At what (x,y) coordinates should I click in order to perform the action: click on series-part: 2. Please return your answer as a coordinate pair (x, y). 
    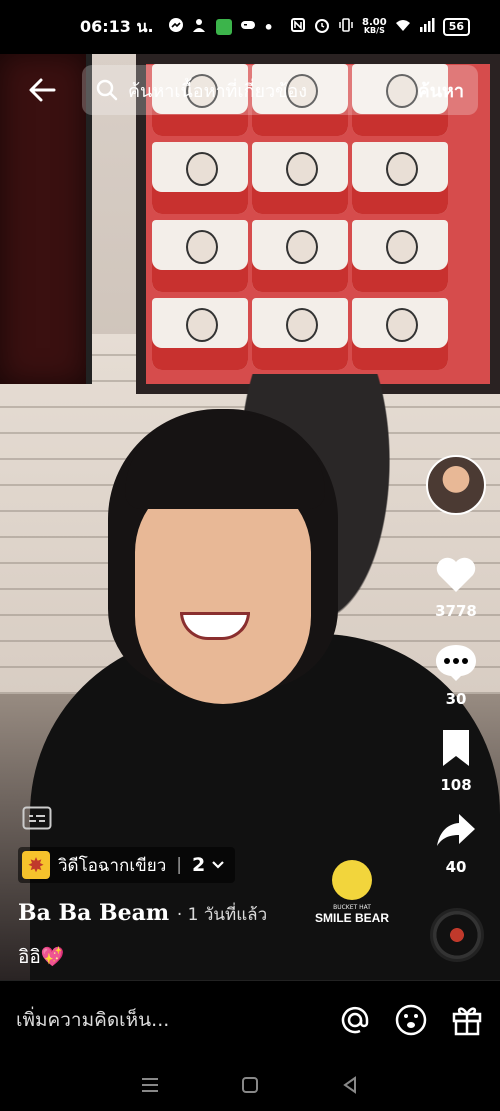
    Looking at the image, I should click on (199, 865).